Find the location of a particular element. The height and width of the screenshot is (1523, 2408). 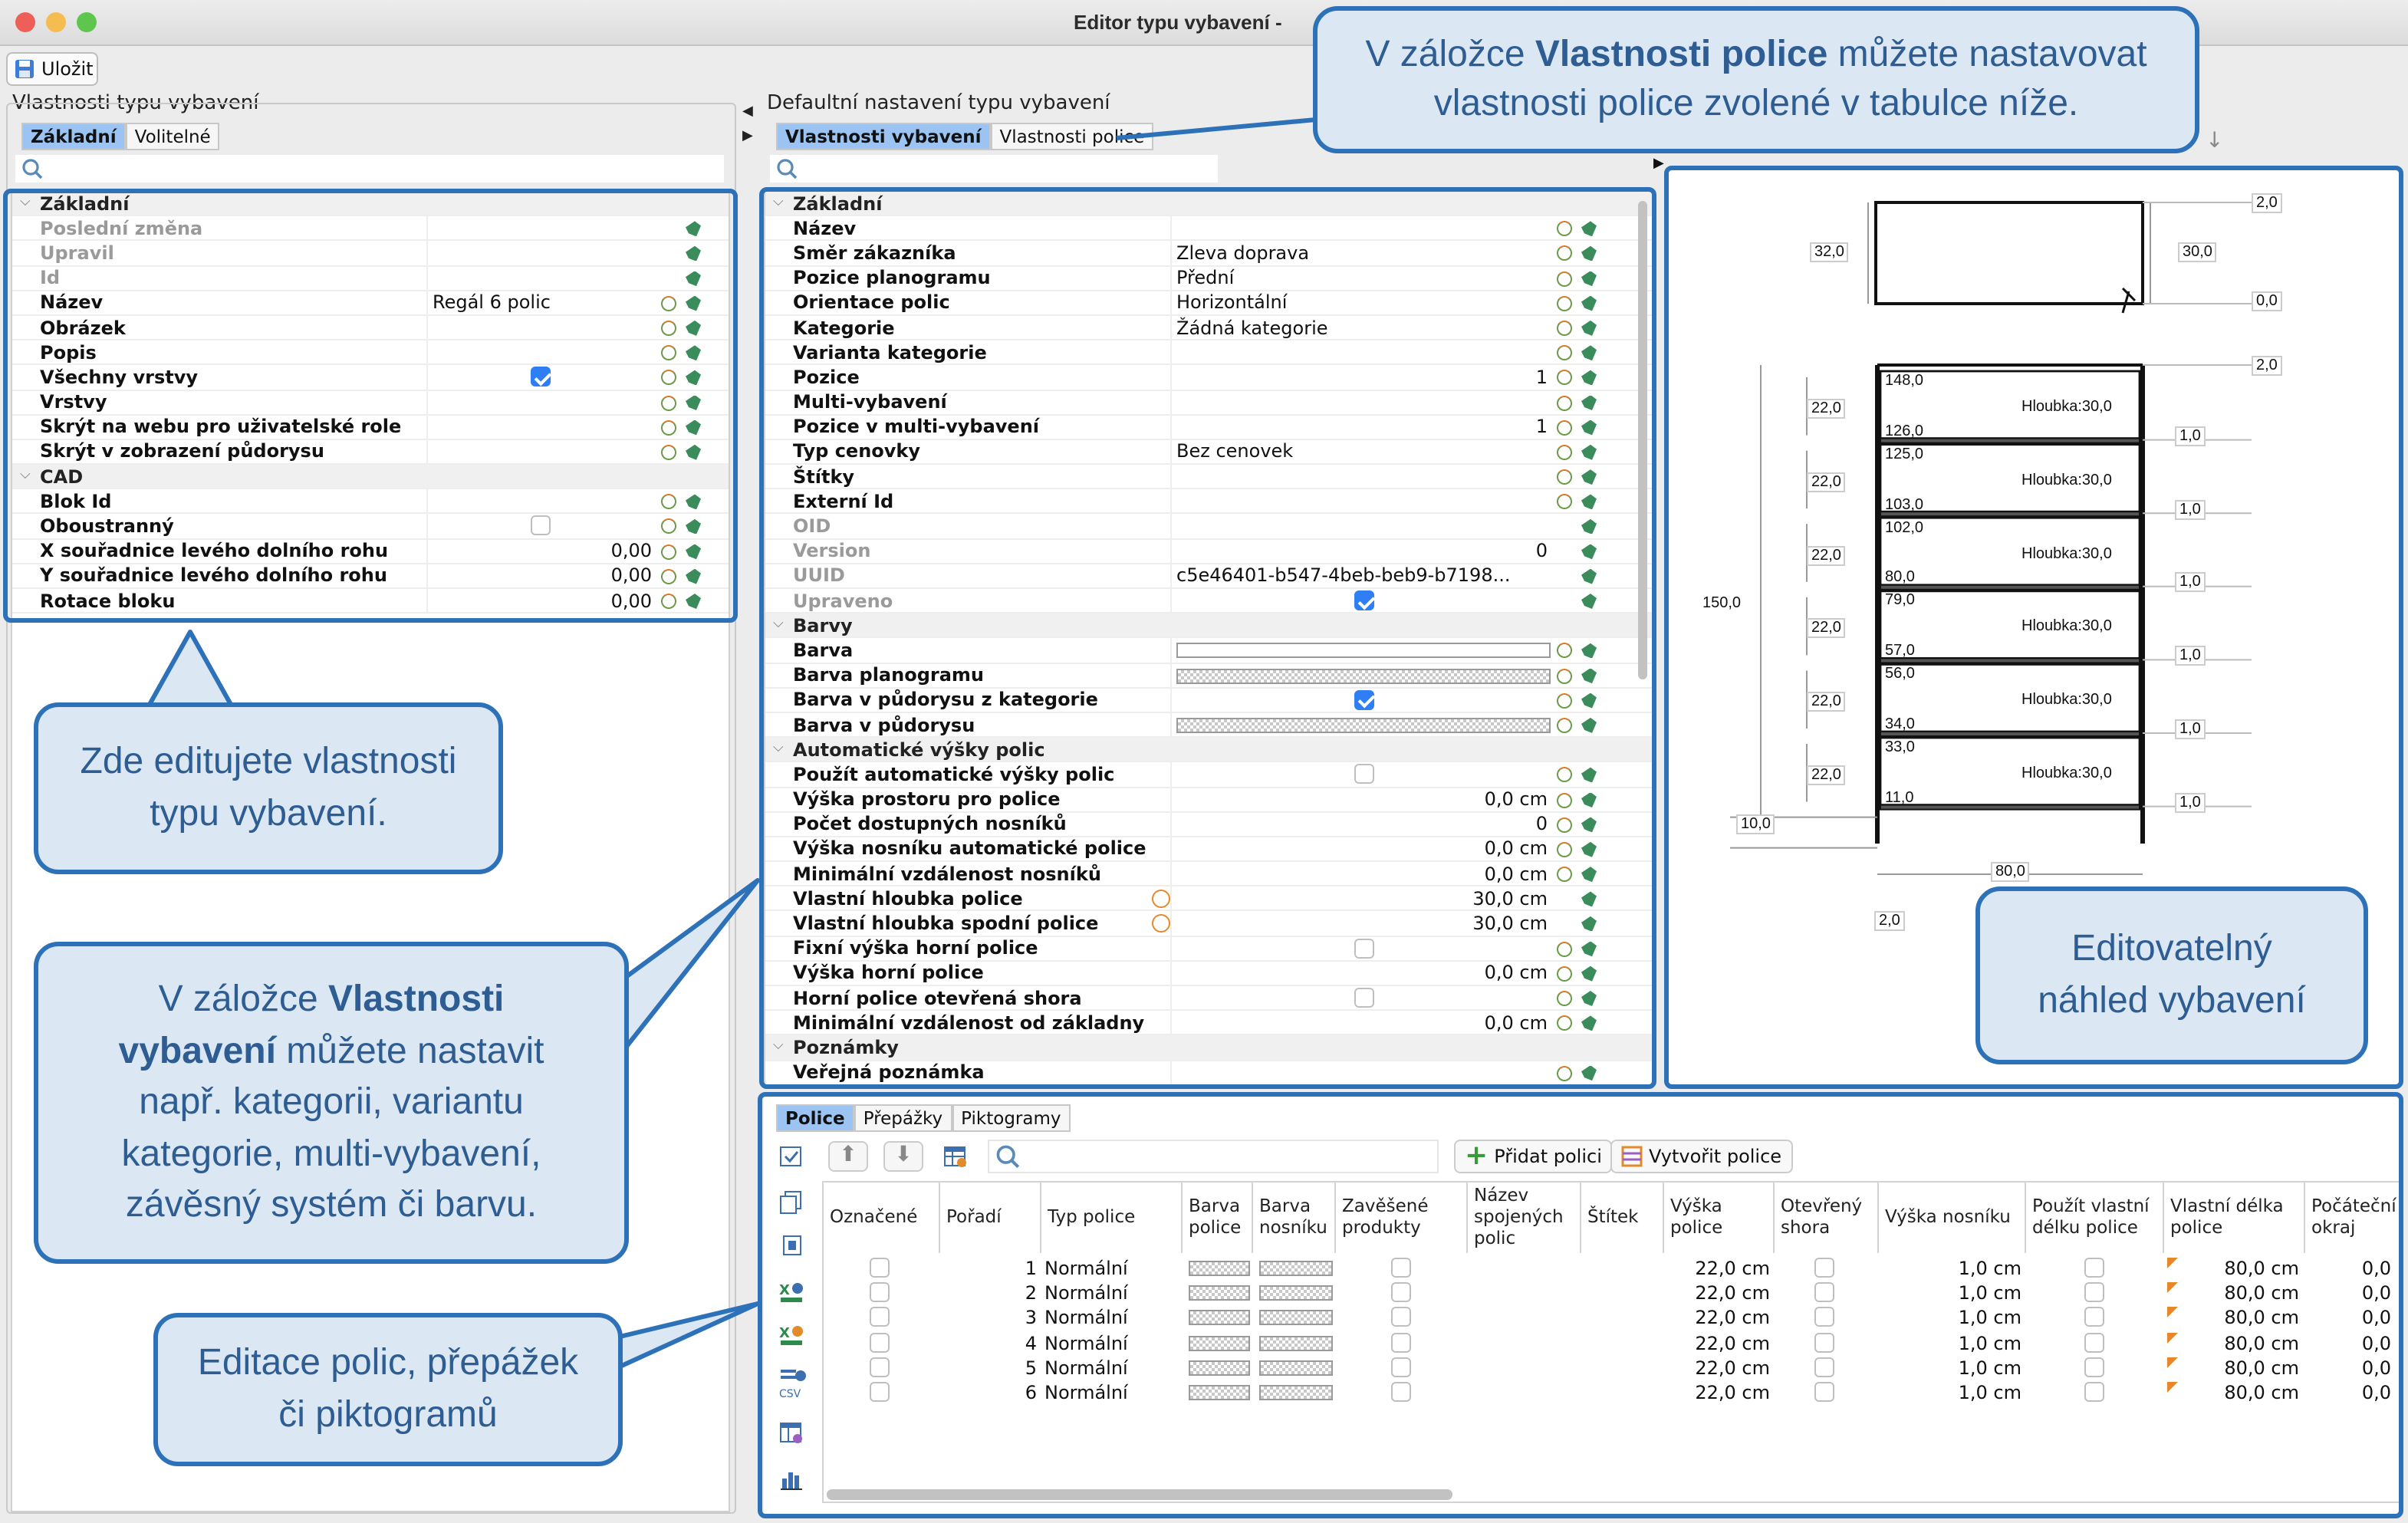

callout-bold-text: Vlastnosti police is located at coordinates (1681, 54).